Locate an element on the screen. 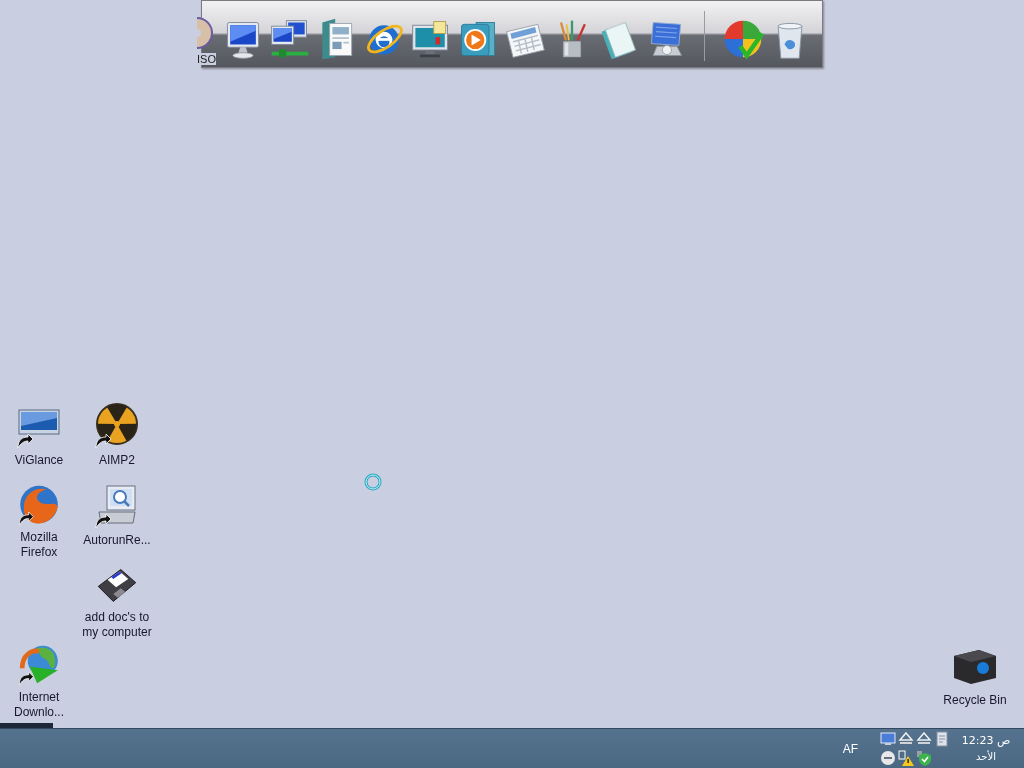  icon-label: ViGlance is located at coordinates (39, 460).